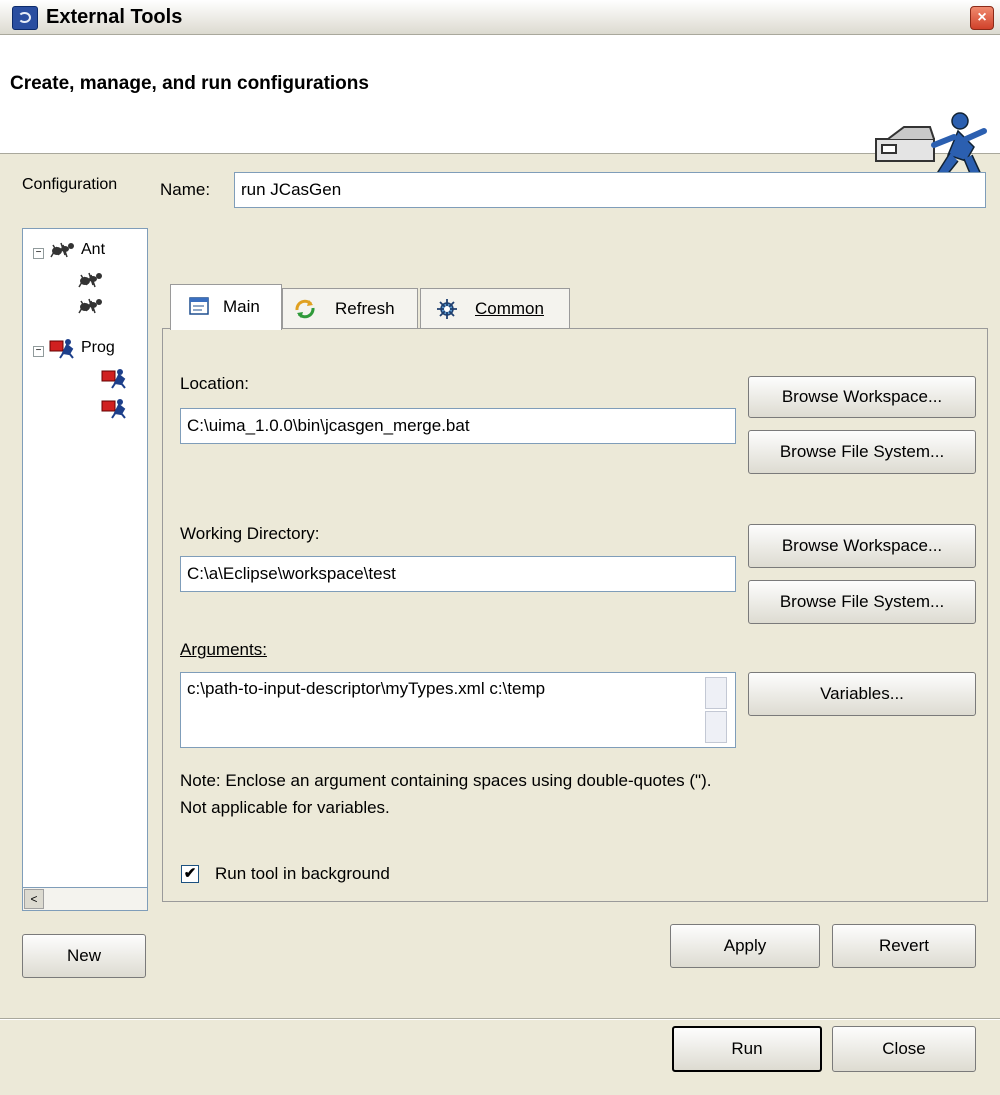  I want to click on note-line-2: Not applicable for variables., so click(285, 807).